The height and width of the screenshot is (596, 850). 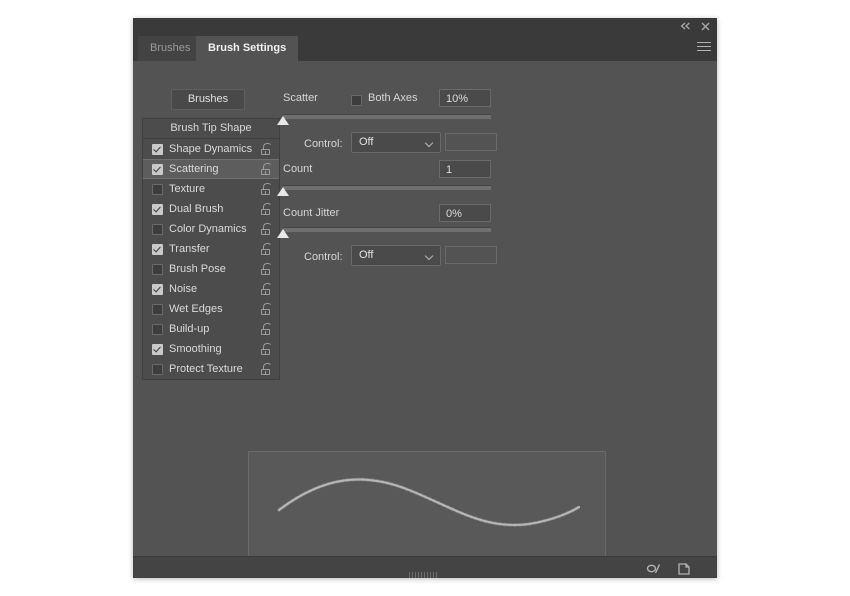 I want to click on option-row-shape-dynamics: Shape Dynamics, so click(x=211, y=149).